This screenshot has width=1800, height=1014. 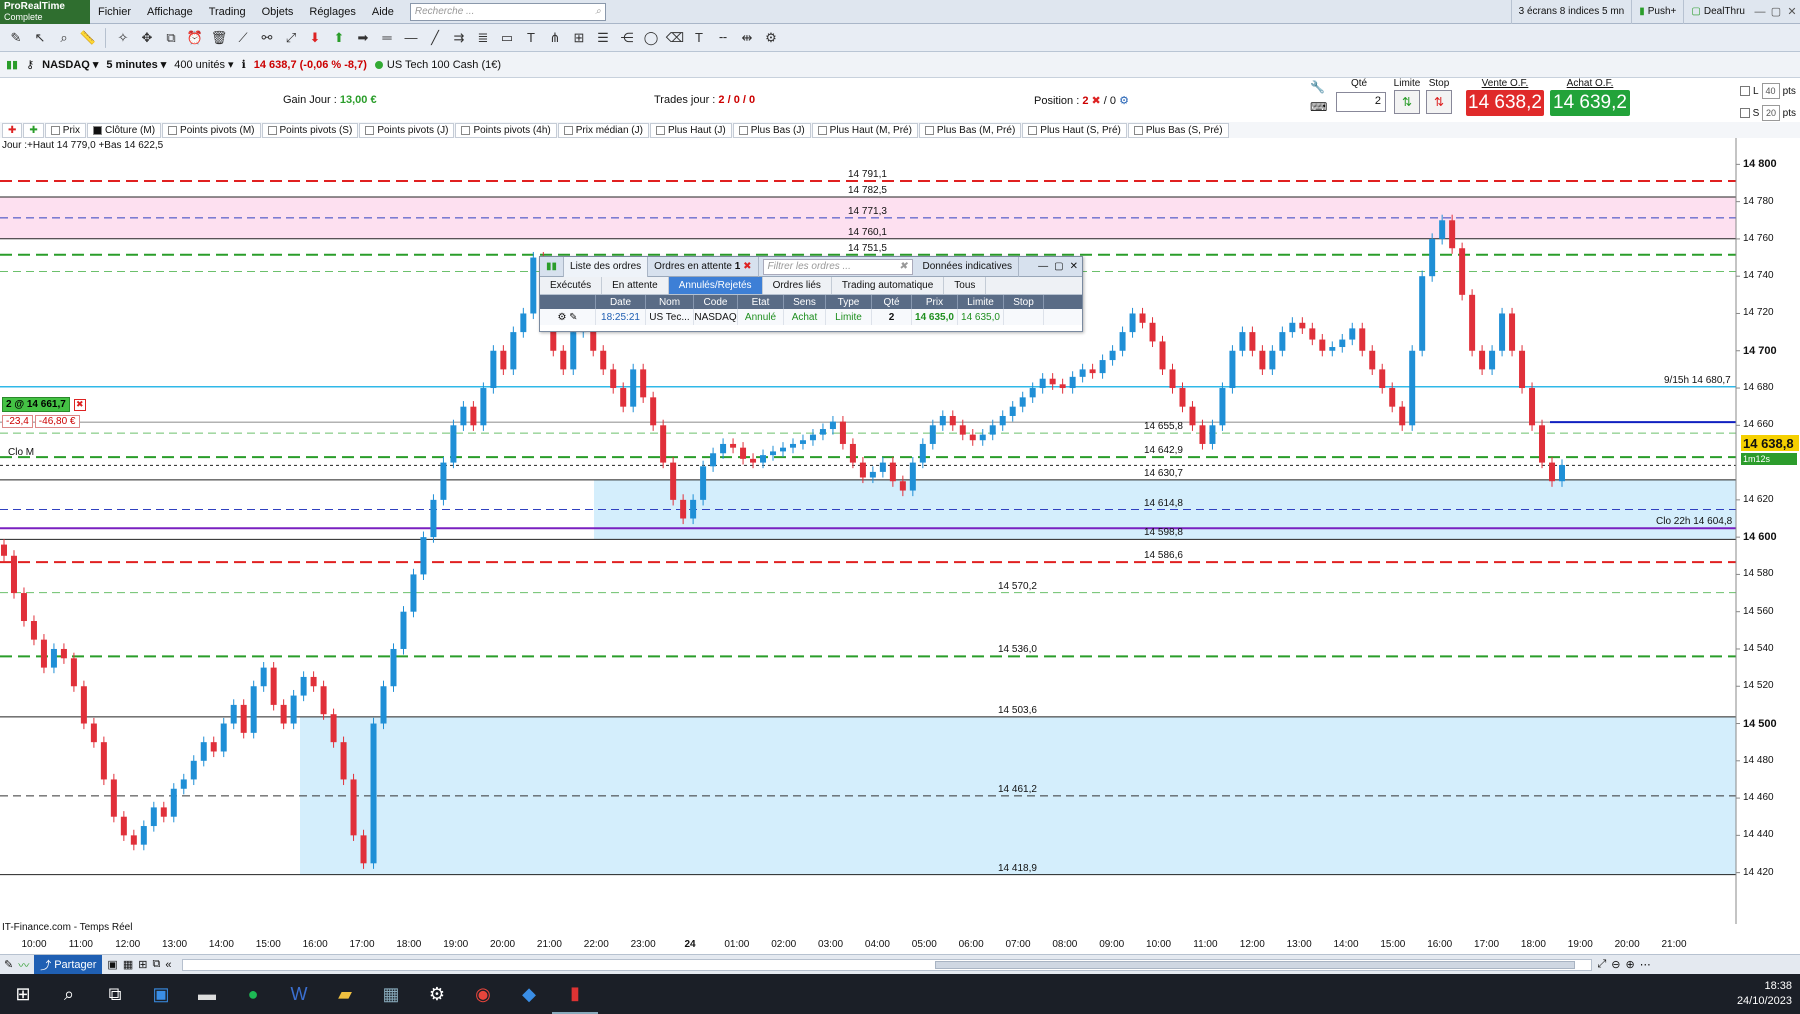 What do you see at coordinates (771, 130) in the screenshot?
I see `indicator-toggle: Plus Bas (J)` at bounding box center [771, 130].